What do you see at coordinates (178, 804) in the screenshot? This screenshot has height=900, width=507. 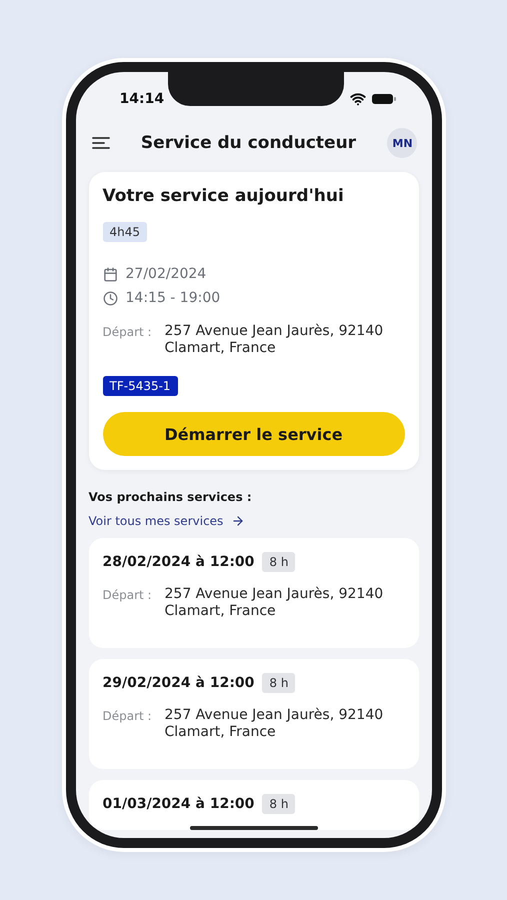 I see `service-datetime: 01/03/2024 à 12:00` at bounding box center [178, 804].